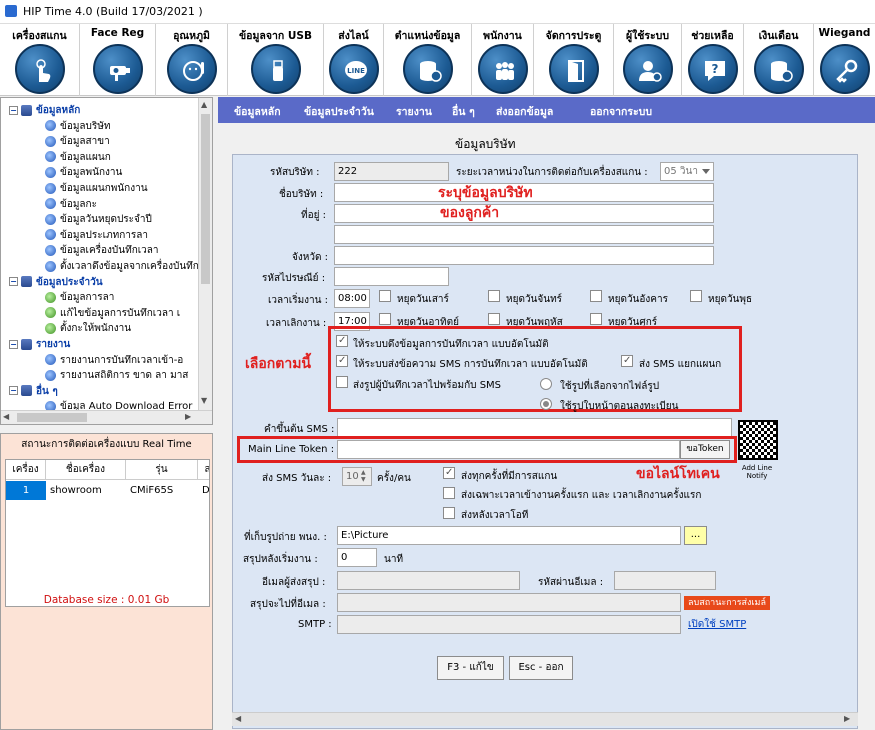  Describe the element at coordinates (596, 319) in the screenshot. I see `holiday-fri-checkbox` at that location.